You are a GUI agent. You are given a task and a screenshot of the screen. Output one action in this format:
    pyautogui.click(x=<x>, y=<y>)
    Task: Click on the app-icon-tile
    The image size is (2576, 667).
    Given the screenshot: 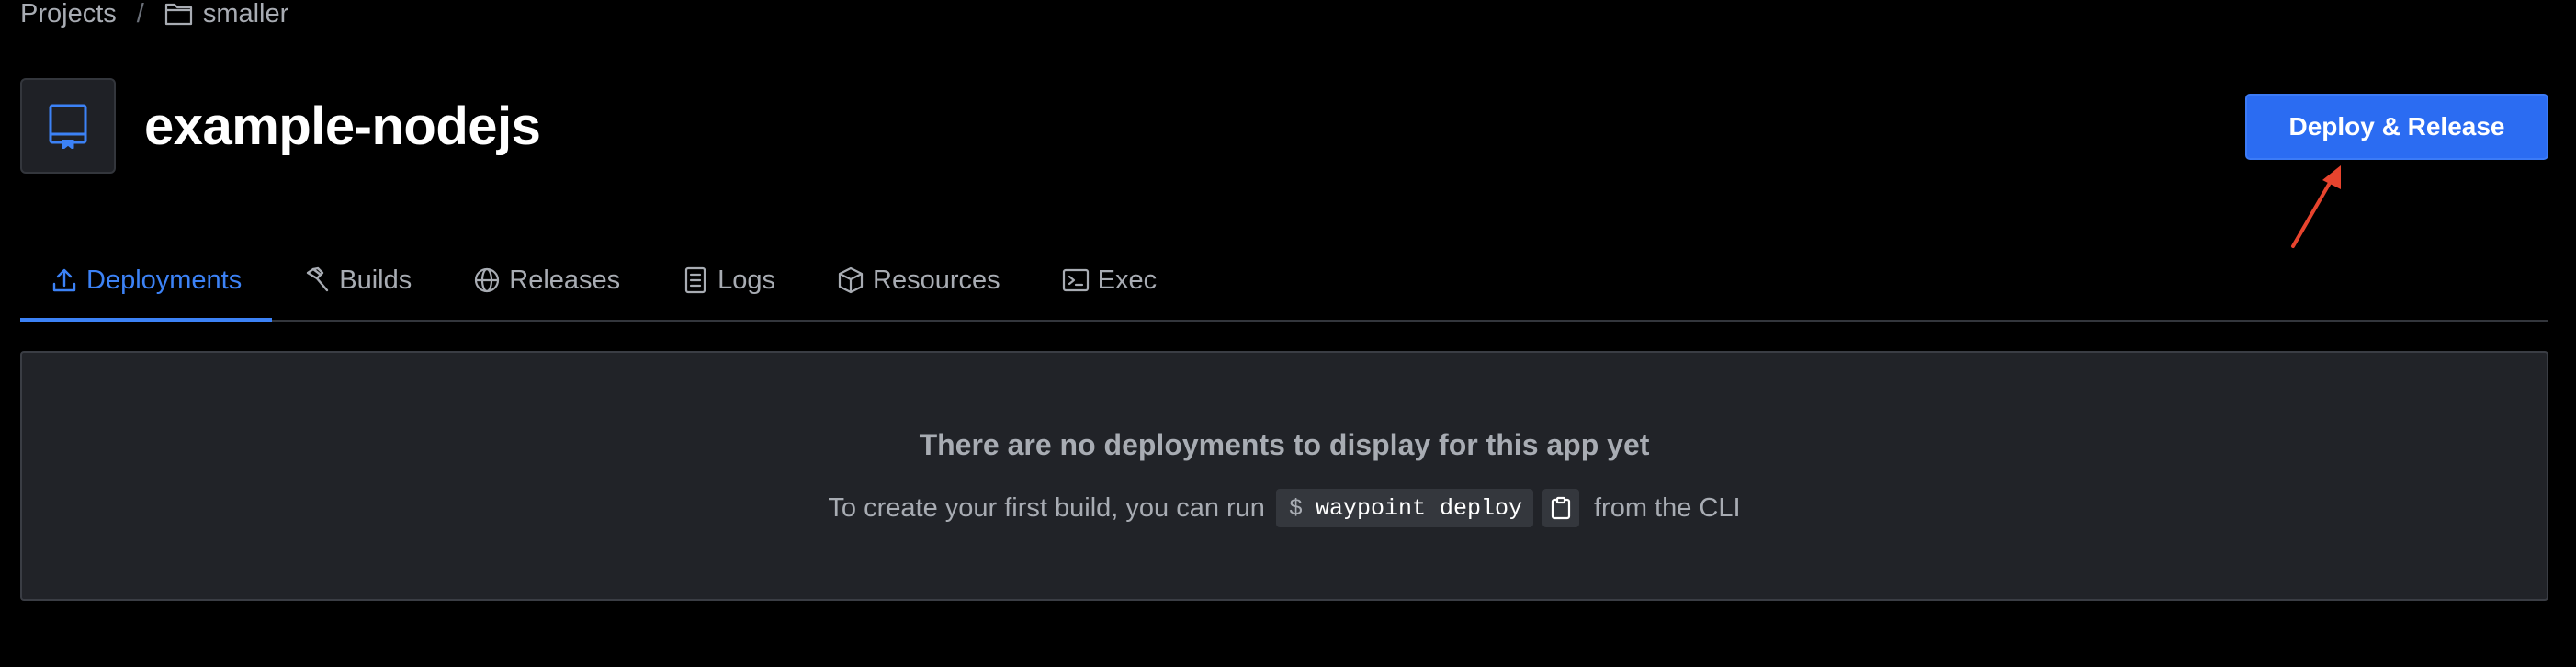 What is the action you would take?
    pyautogui.click(x=68, y=126)
    